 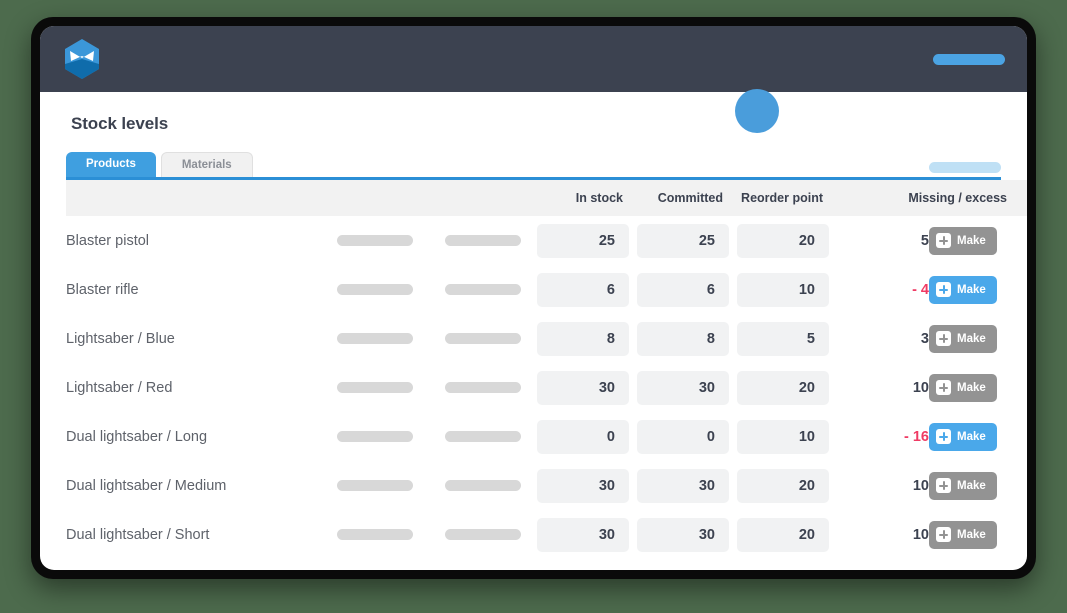 I want to click on cell-reorder-point: 5, so click(x=787, y=338).